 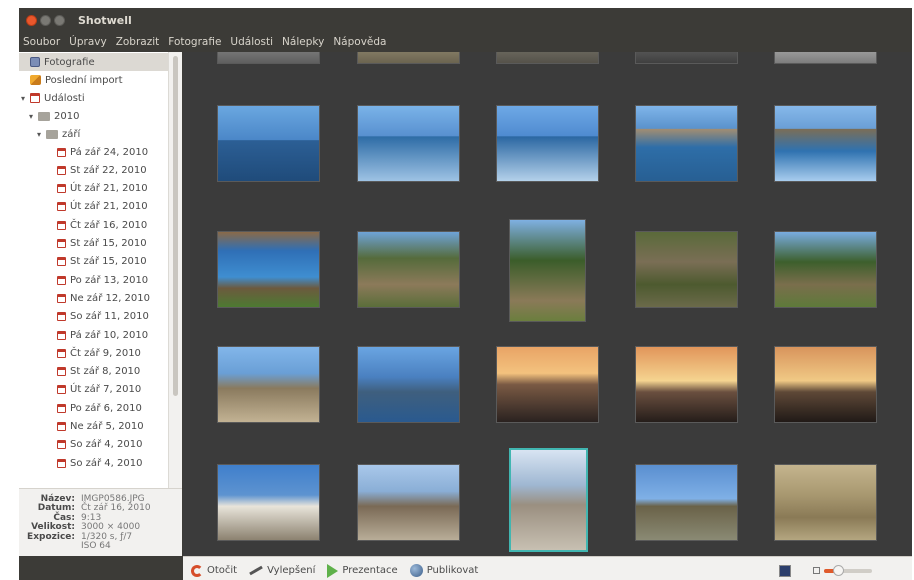 What do you see at coordinates (452, 570) in the screenshot?
I see `publish-label: Publikovat` at bounding box center [452, 570].